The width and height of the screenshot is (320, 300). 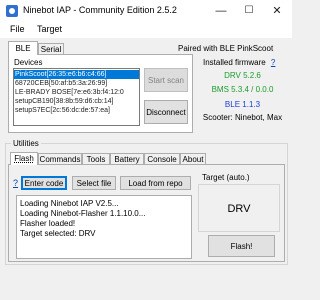 I want to click on menu-file: File, so click(x=17, y=29).